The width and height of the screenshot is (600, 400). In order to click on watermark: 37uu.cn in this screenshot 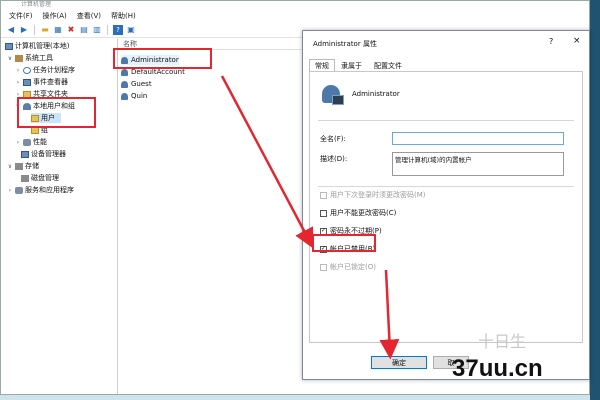, I will do `click(497, 368)`.